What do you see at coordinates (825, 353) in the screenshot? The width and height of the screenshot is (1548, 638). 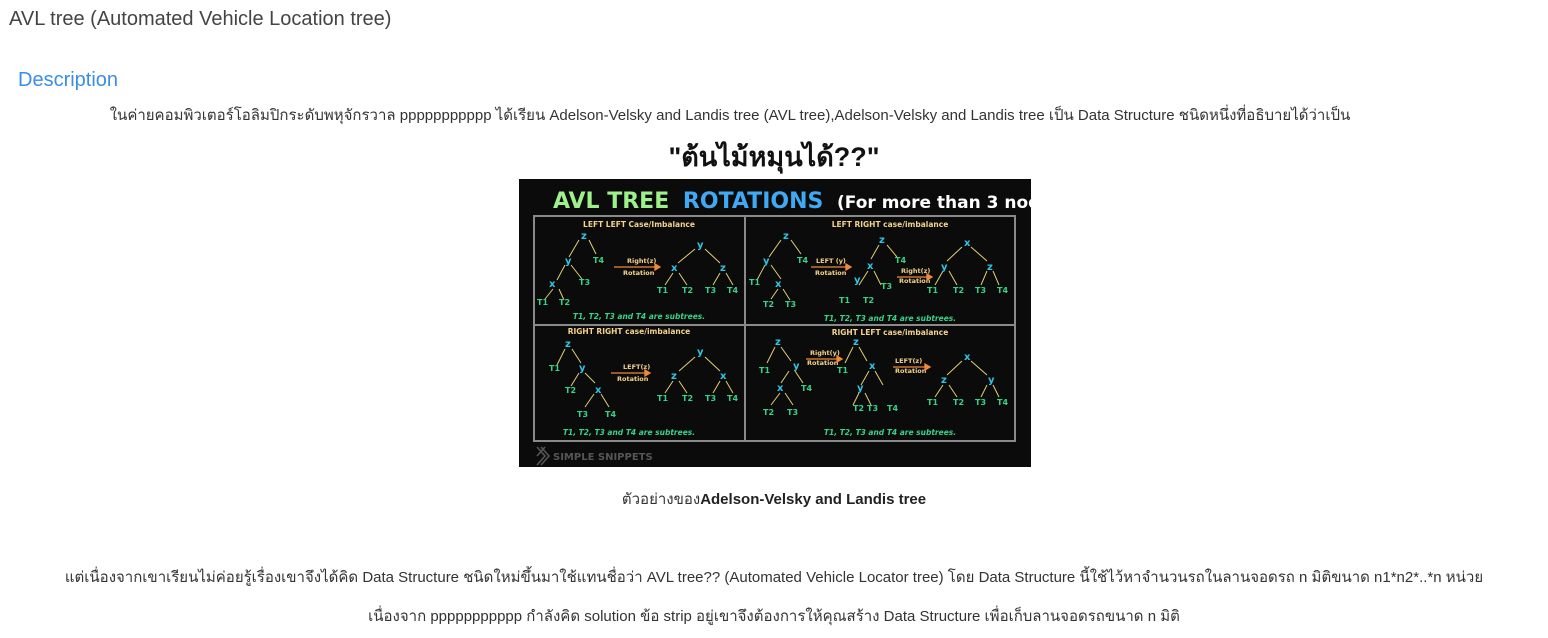 I see `arrow-label: Right(y)` at bounding box center [825, 353].